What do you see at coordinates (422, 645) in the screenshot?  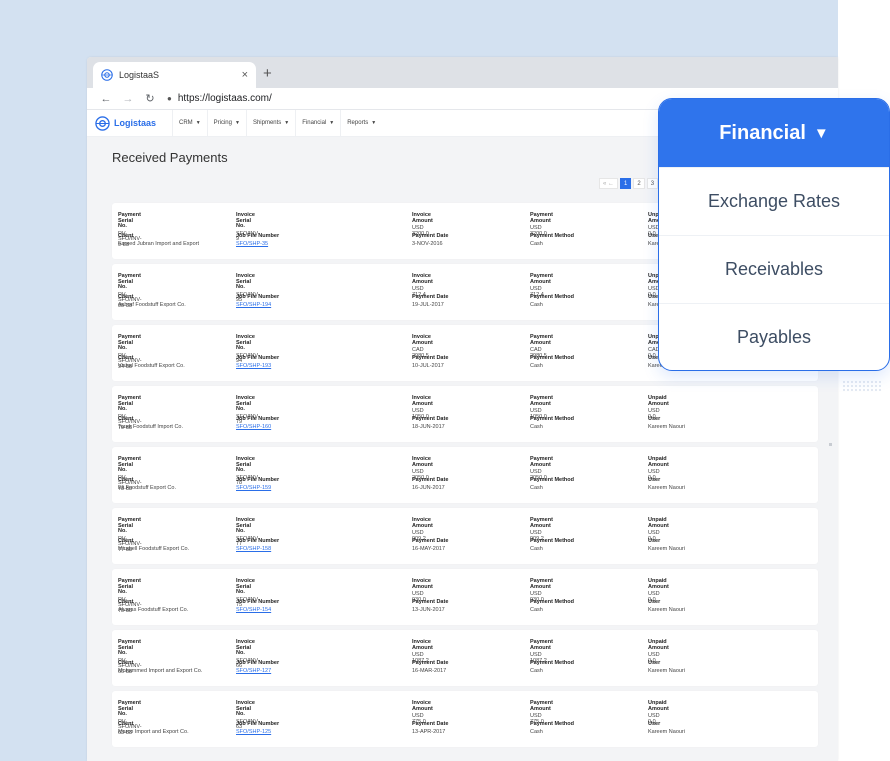 I see `field-label: Invoice Amount` at bounding box center [422, 645].